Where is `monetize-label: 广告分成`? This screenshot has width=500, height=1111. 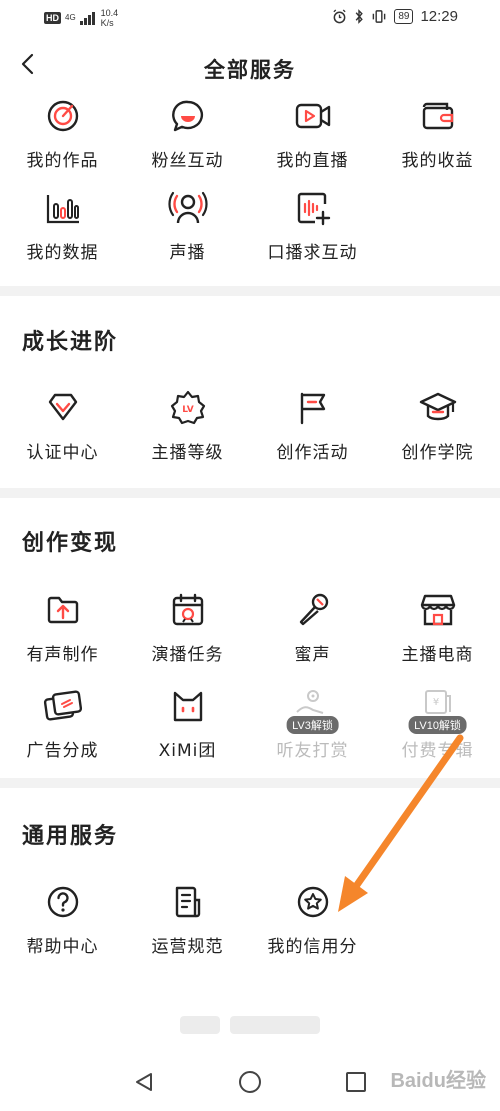
monetize-label: 广告分成 is located at coordinates (62, 751).